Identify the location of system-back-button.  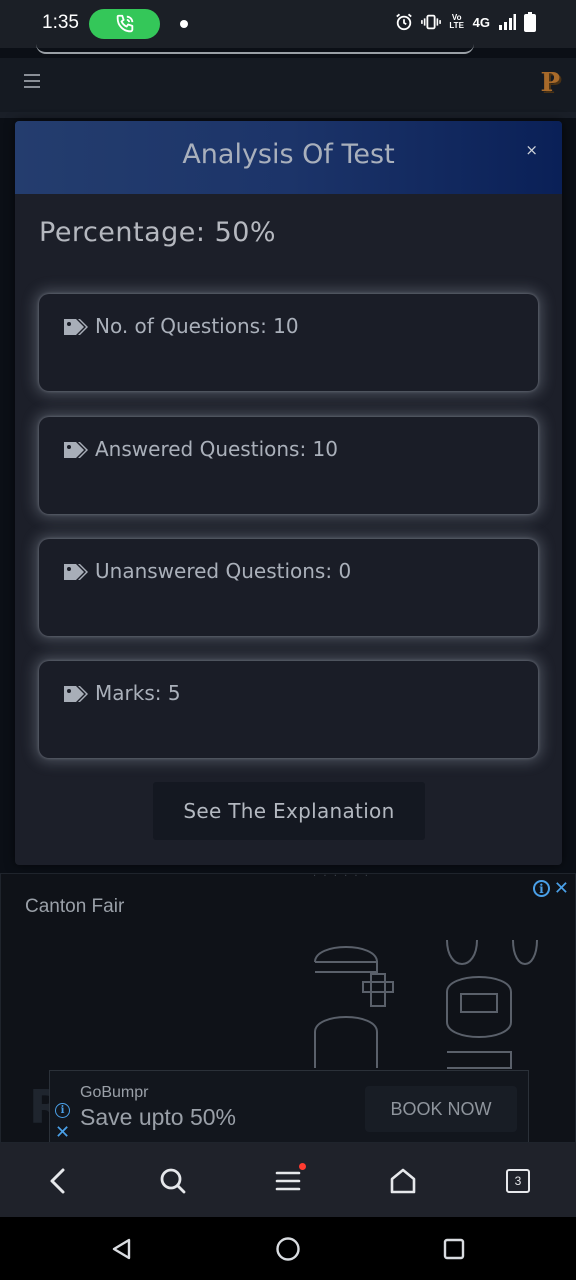
(122, 1249).